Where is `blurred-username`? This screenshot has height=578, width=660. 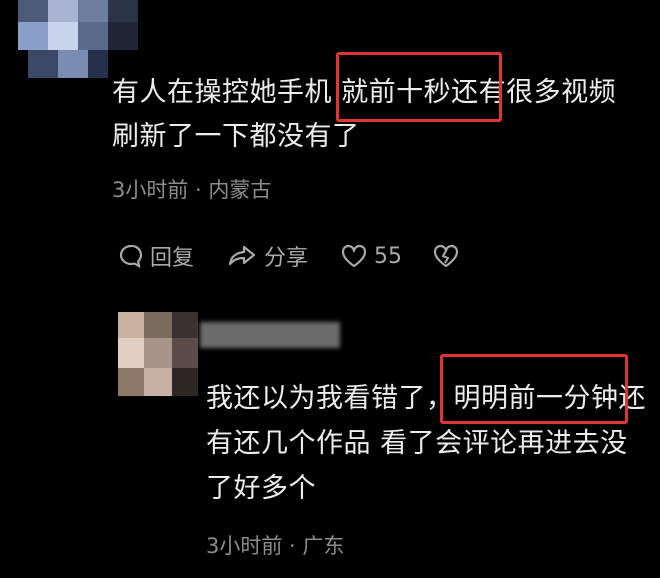 blurred-username is located at coordinates (270, 335).